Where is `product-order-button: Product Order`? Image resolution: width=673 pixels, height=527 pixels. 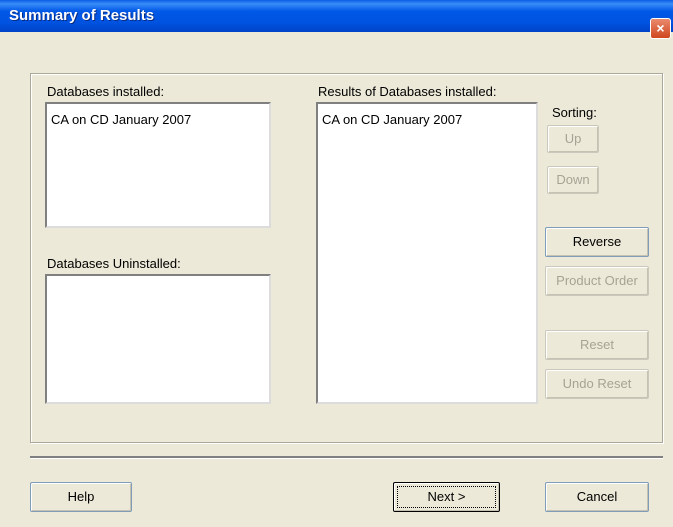 product-order-button: Product Order is located at coordinates (597, 281).